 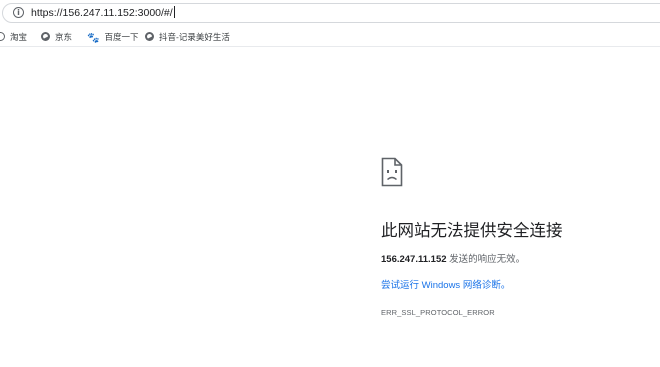 I want to click on error-description: 156.247.11.152 发送的响应无效。, so click(x=453, y=260).